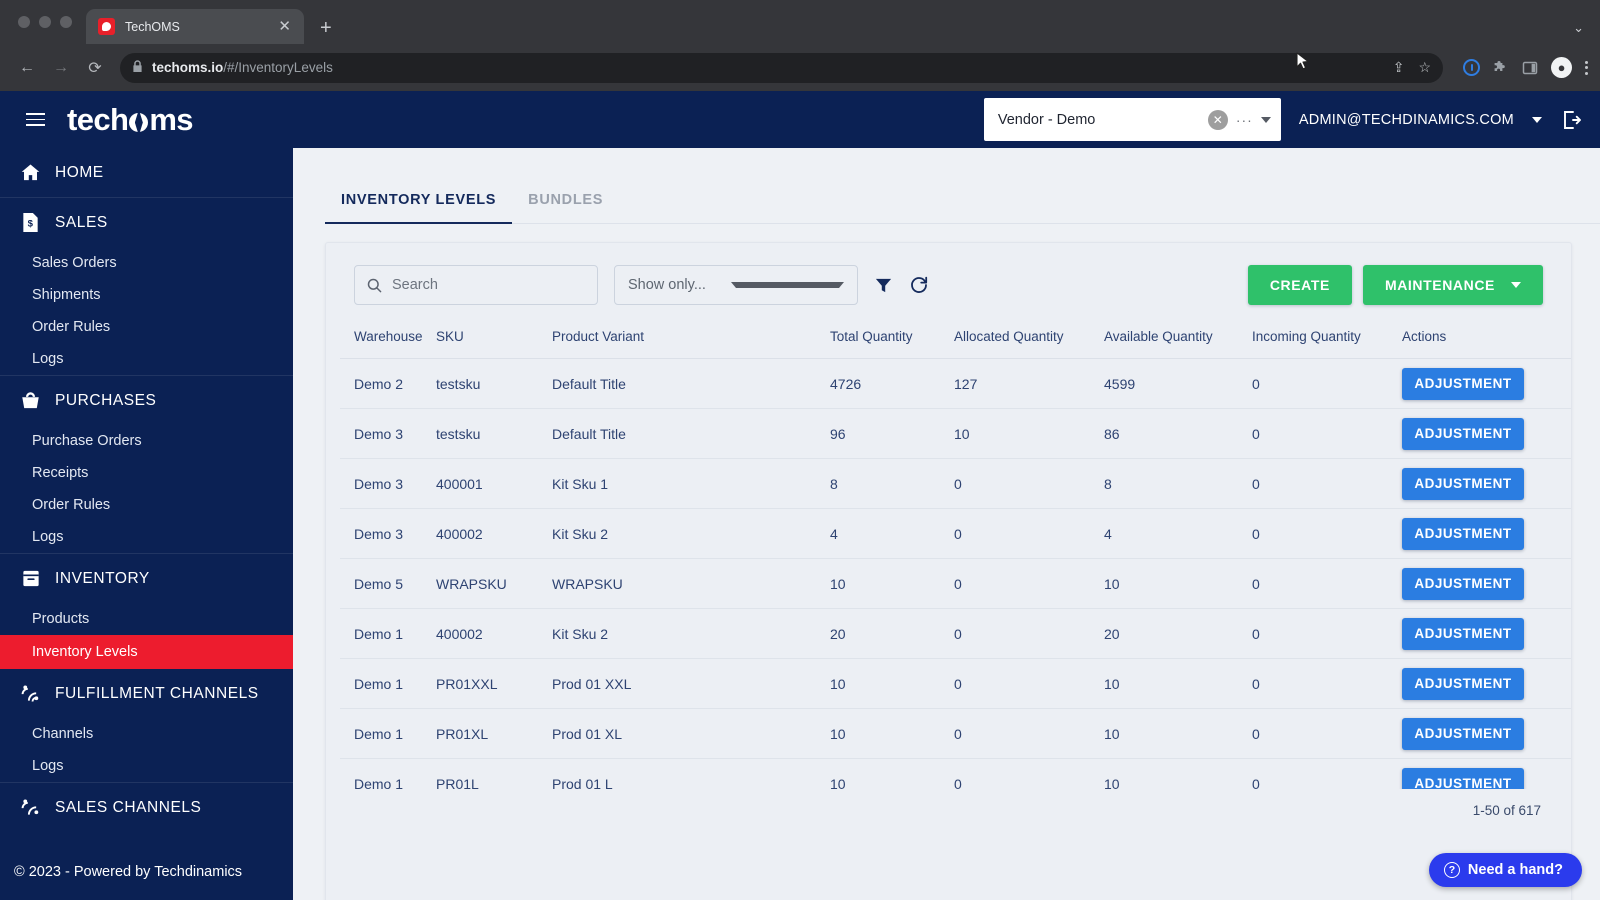 The height and width of the screenshot is (900, 1600). What do you see at coordinates (325, 31) in the screenshot?
I see `new-tab-button: +` at bounding box center [325, 31].